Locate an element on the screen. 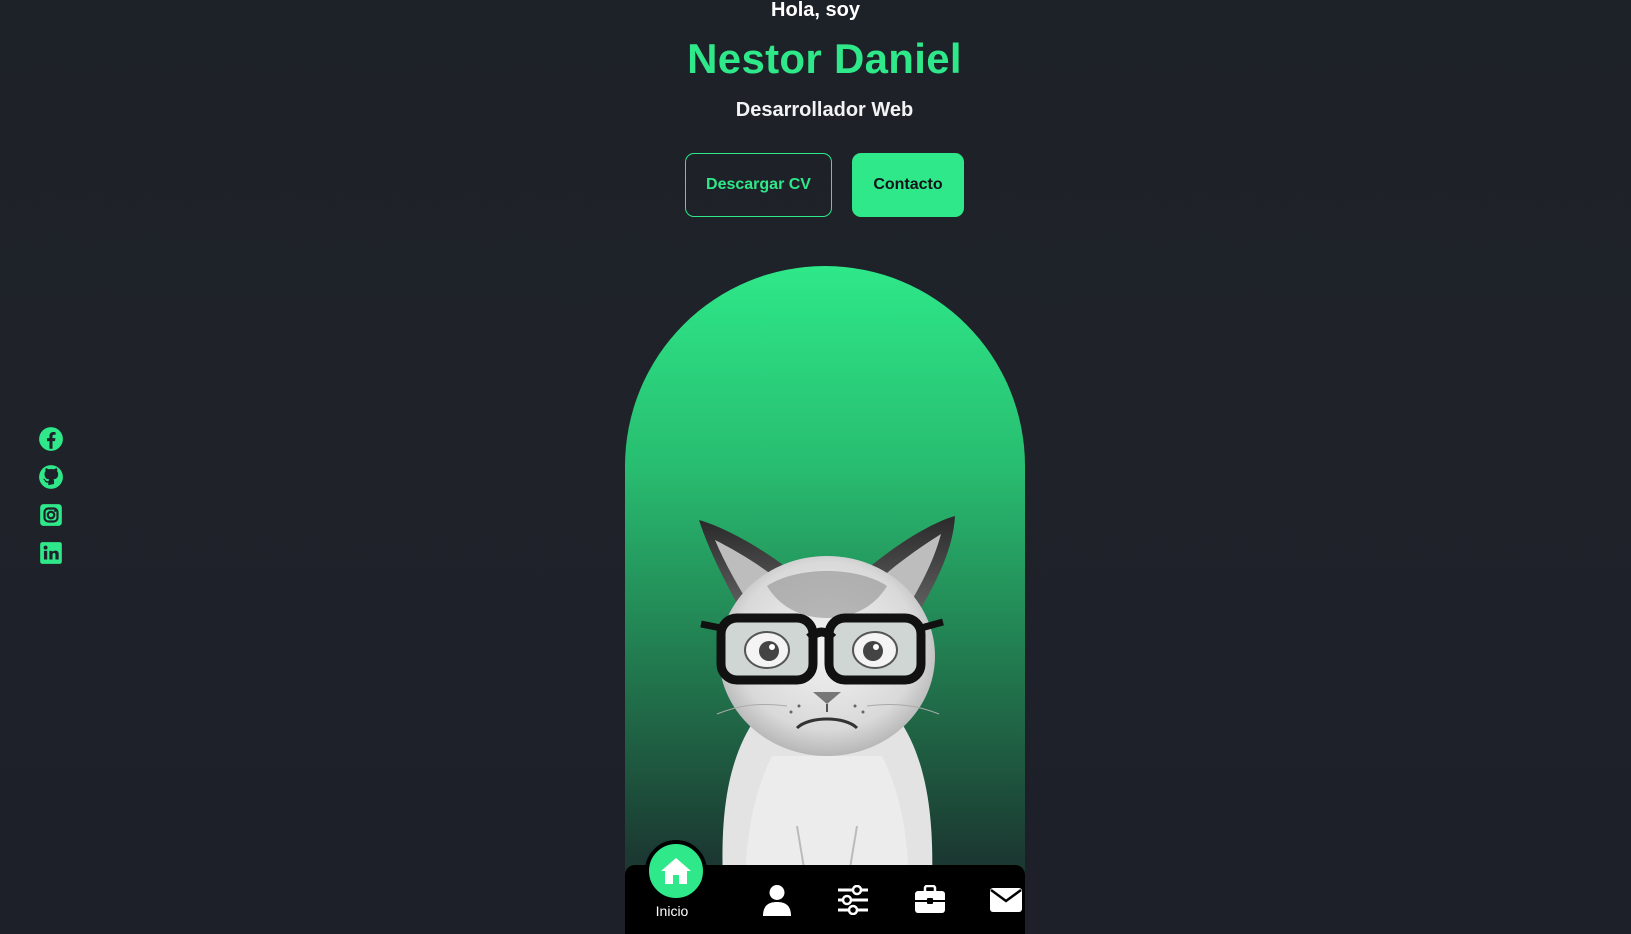 The height and width of the screenshot is (934, 1631). download-cv-button: Descargar CV is located at coordinates (758, 185).